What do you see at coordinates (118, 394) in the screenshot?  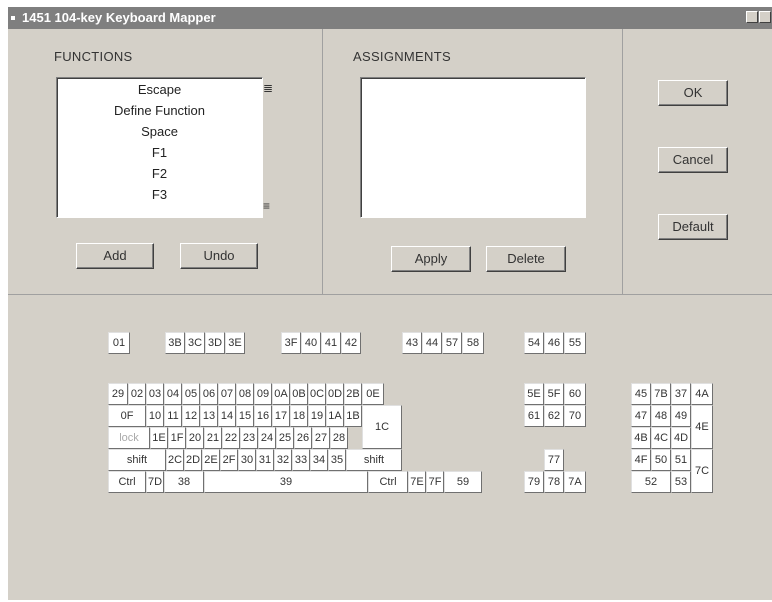 I see `key-29: 29` at bounding box center [118, 394].